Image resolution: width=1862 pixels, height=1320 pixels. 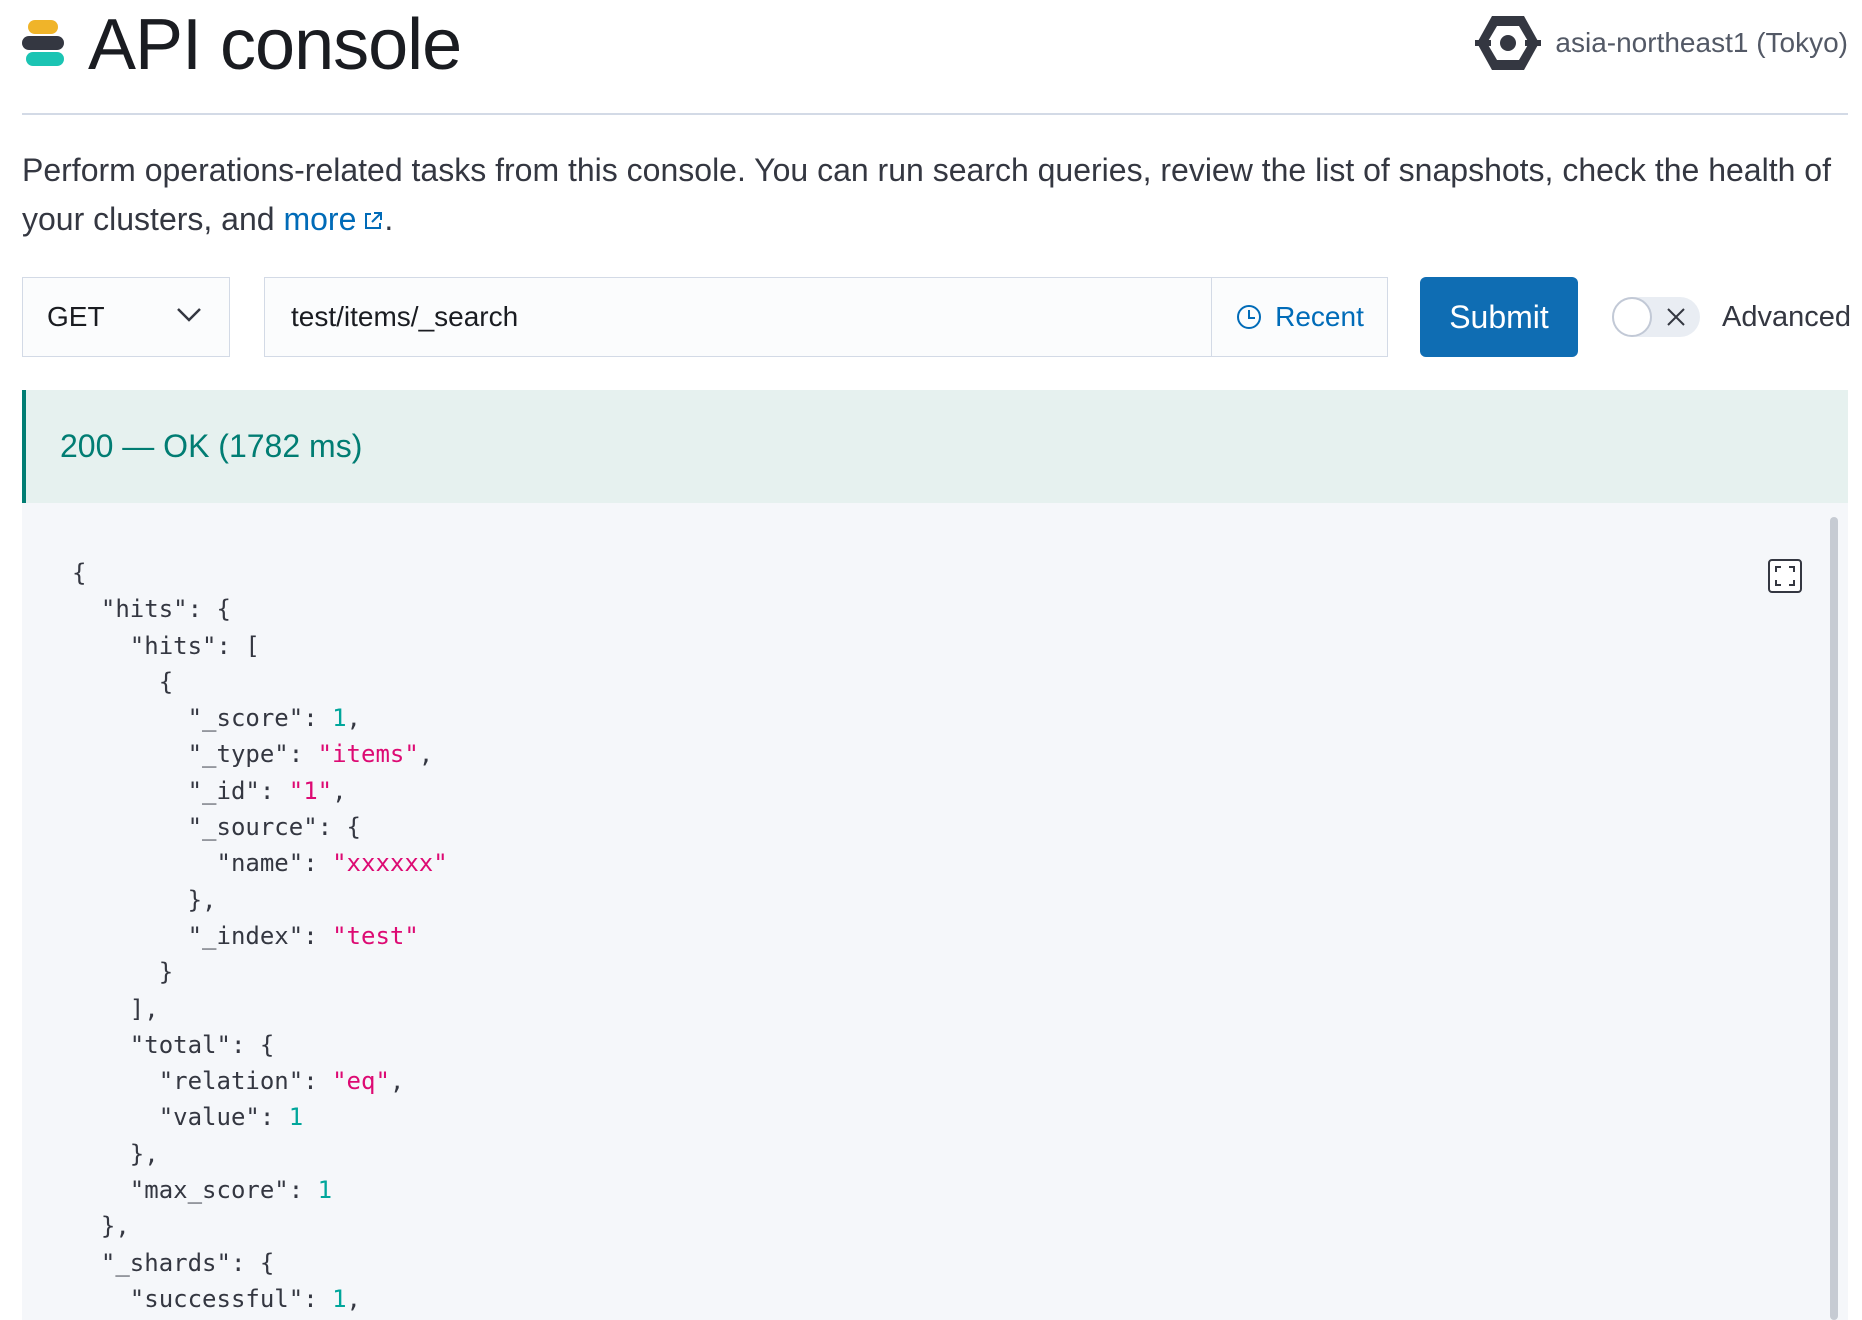 I want to click on json-punct: "_type":, so click(x=195, y=754).